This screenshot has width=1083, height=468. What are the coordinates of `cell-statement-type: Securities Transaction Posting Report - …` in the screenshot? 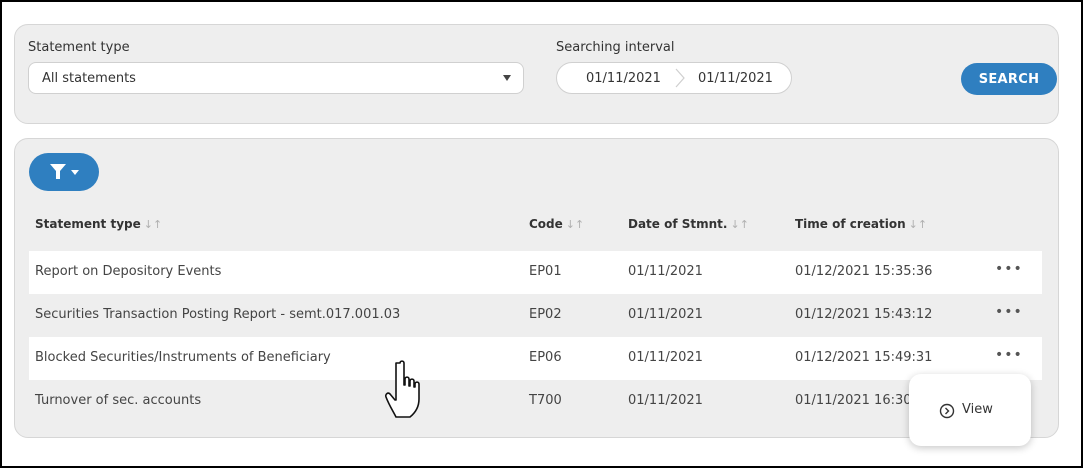 It's located at (218, 314).